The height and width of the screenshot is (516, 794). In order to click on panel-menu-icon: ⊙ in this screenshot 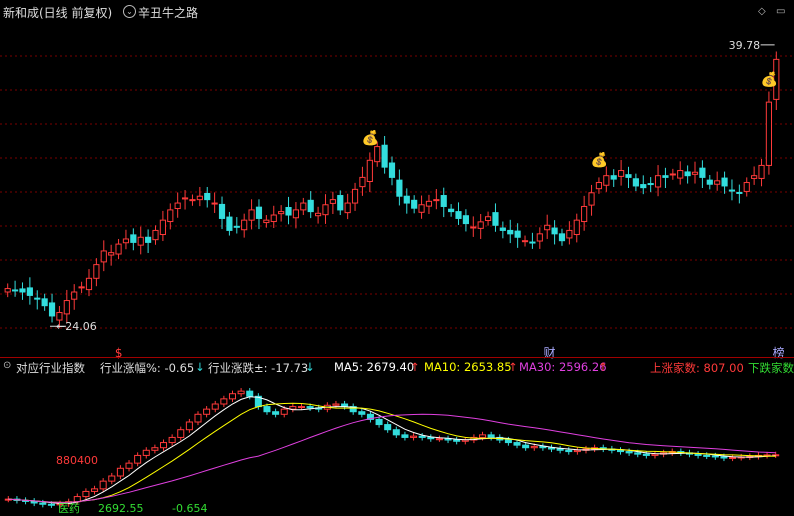, I will do `click(7, 365)`.